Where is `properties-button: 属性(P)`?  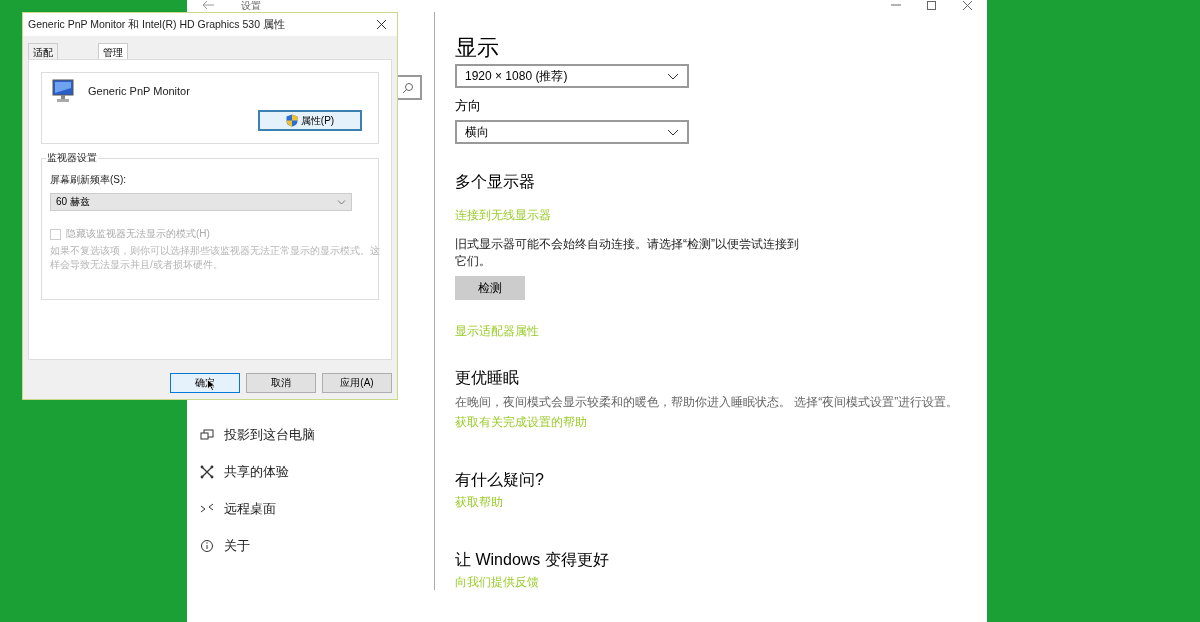 properties-button: 属性(P) is located at coordinates (310, 120).